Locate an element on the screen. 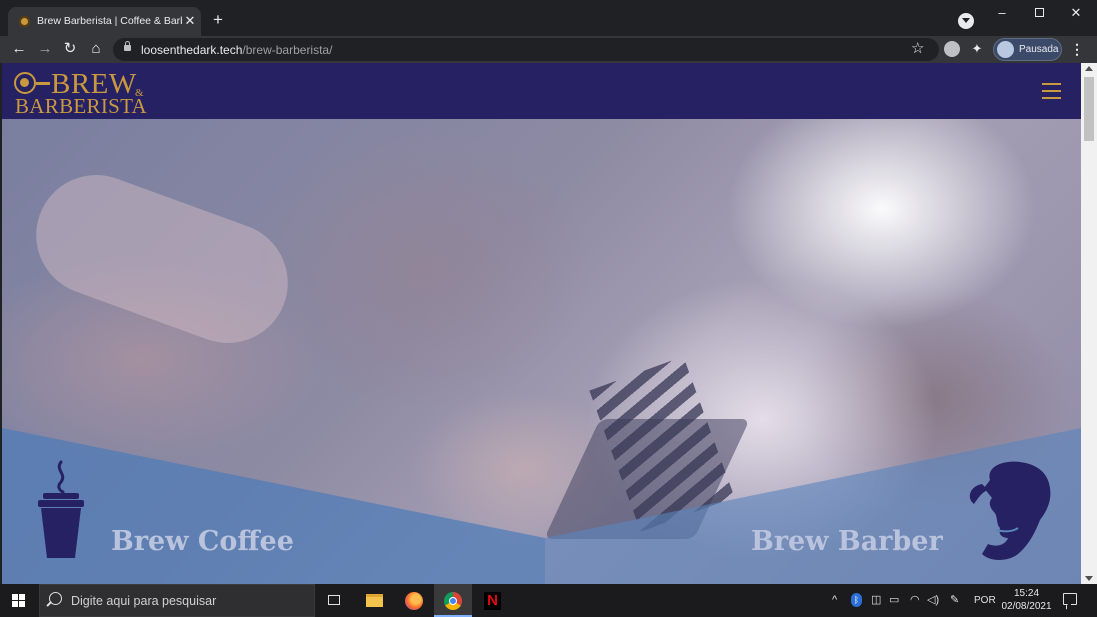 This screenshot has height=617, width=1097. task-view-icon is located at coordinates (335, 600).